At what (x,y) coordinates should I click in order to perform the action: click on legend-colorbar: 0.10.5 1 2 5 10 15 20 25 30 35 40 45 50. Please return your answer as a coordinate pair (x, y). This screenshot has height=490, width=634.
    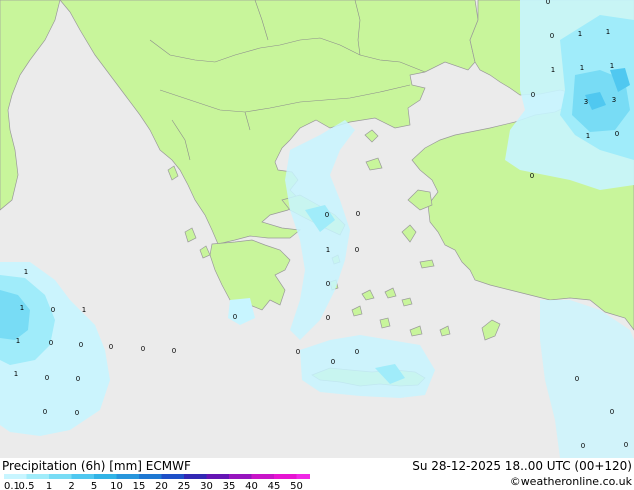
    Looking at the image, I should click on (157, 482).